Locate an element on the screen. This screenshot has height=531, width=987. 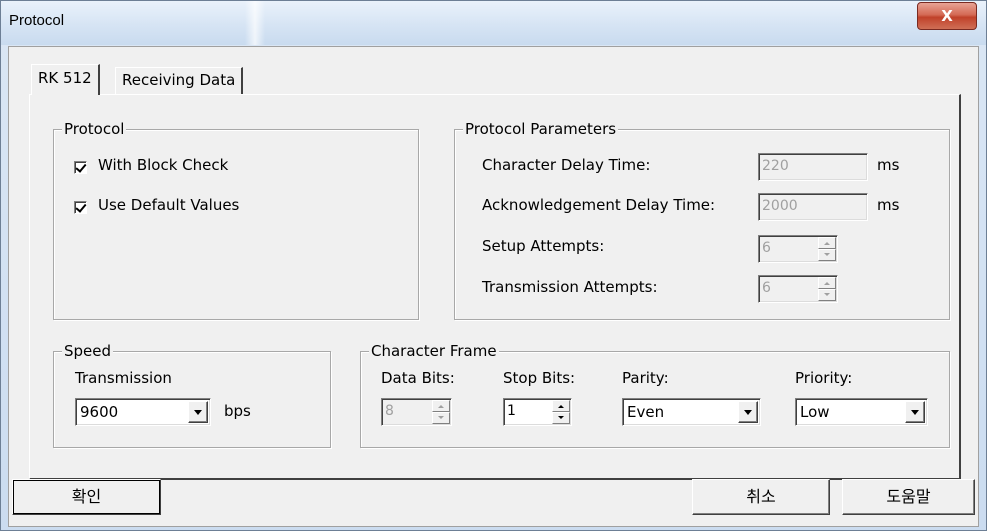
setup-attempts-field: 6 is located at coordinates (798, 249).